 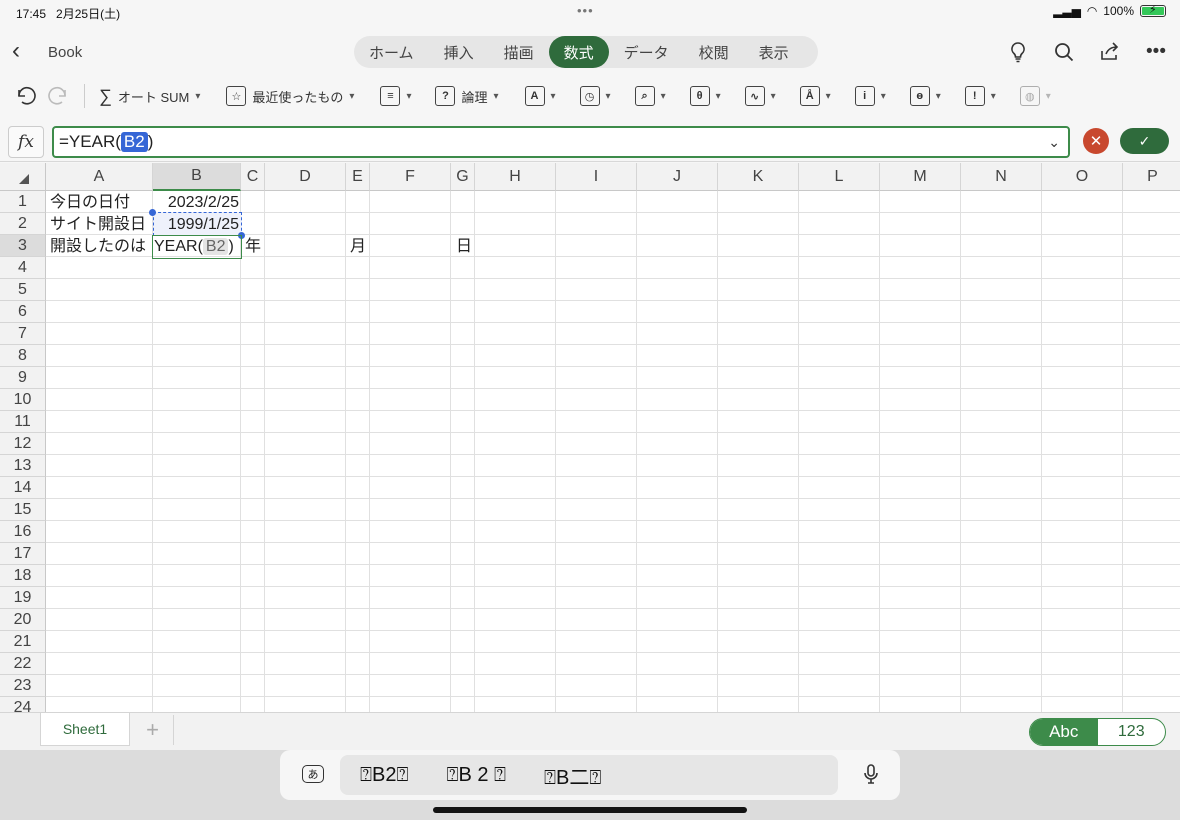 I want to click on kana-keyboard-icon: あ, so click(x=313, y=774).